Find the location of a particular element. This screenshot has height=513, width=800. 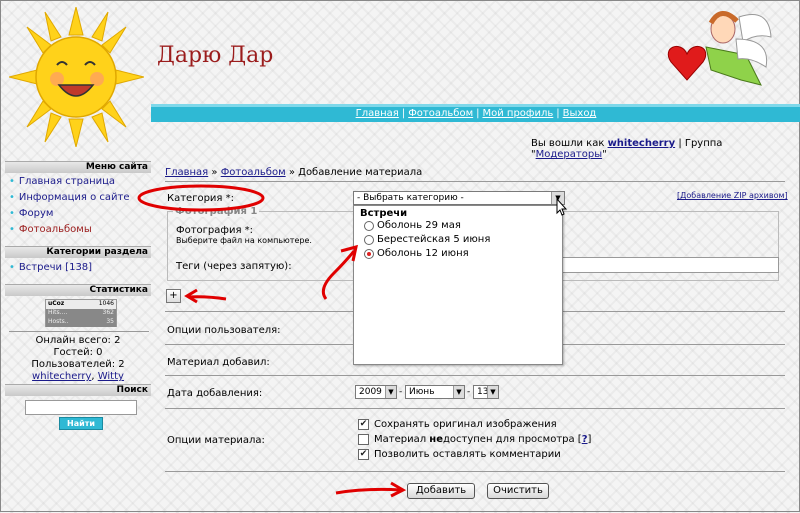

red-circle-annotation is located at coordinates (201, 198).